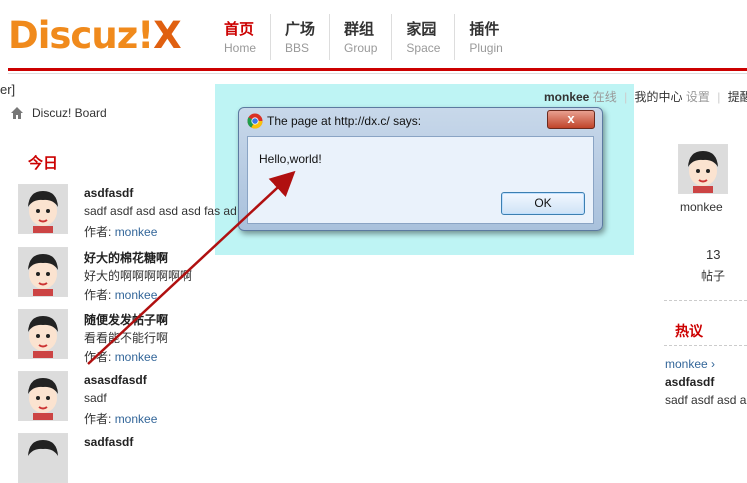 The width and height of the screenshot is (747, 483). I want to click on annotation-arrow, so click(191, 267).